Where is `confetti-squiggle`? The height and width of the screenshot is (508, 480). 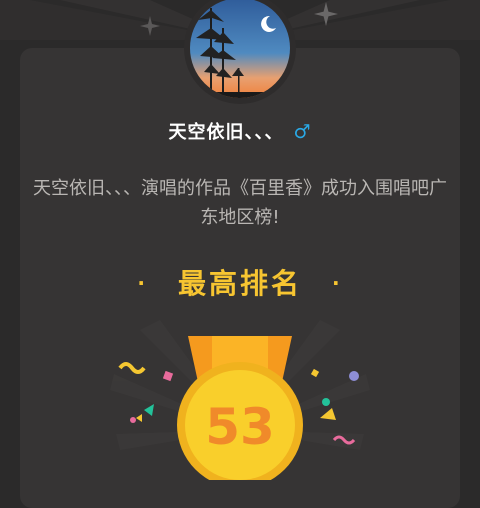 confetti-squiggle is located at coordinates (132, 368).